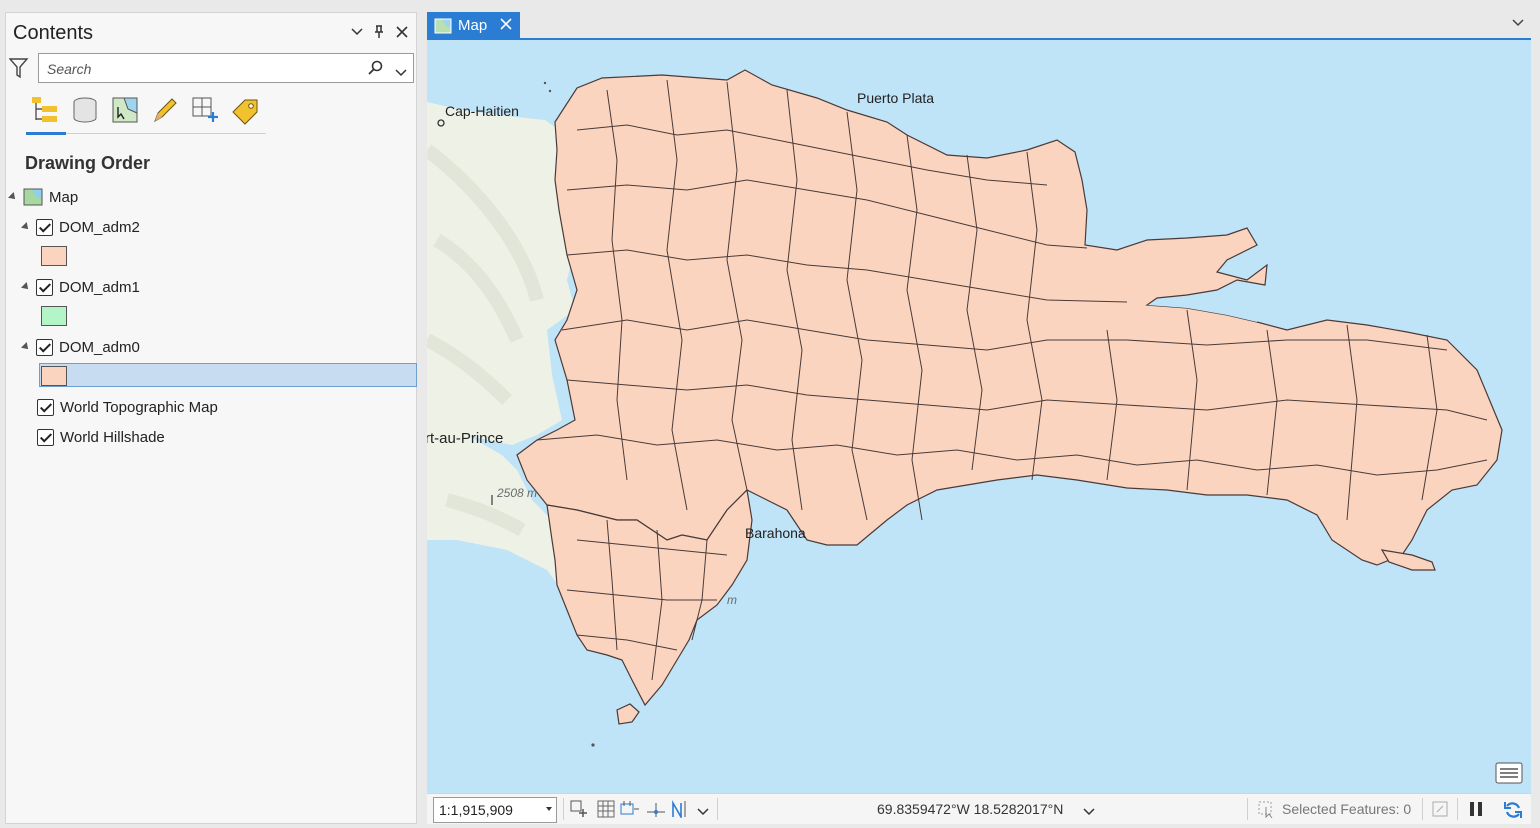 Image resolution: width=1540 pixels, height=828 pixels. What do you see at coordinates (53, 33) in the screenshot?
I see `pane-title: Contents` at bounding box center [53, 33].